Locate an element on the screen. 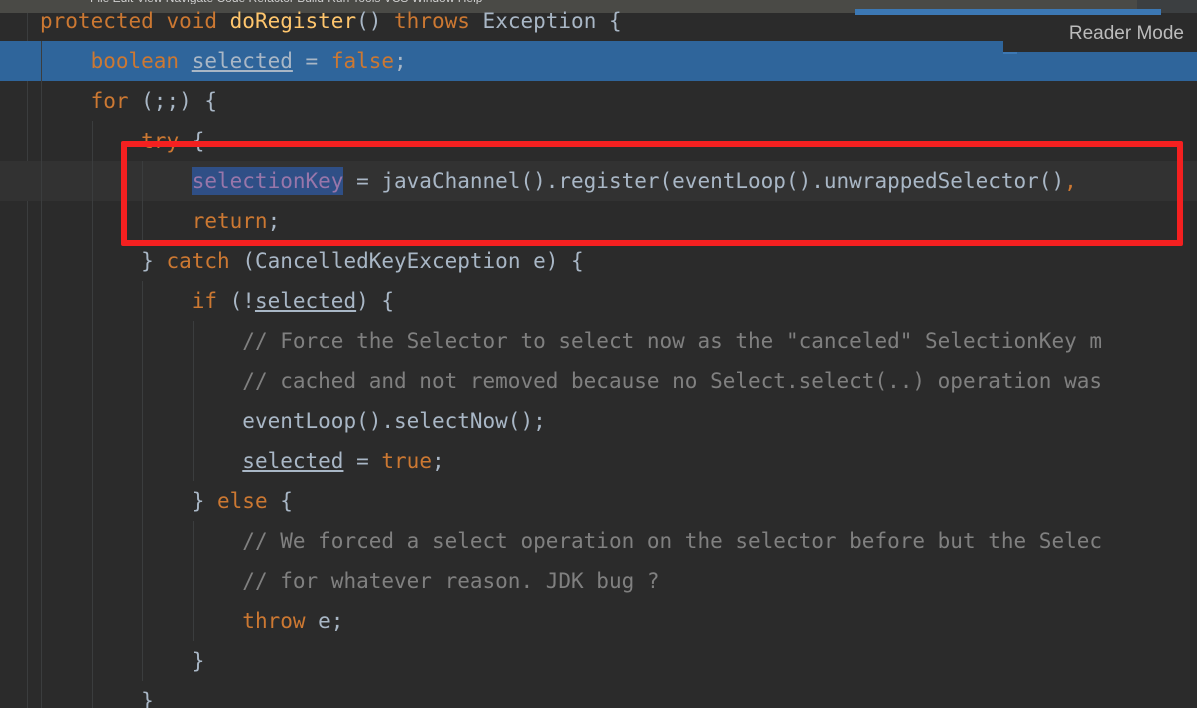 This screenshot has height=708, width=1197. code-token: throws is located at coordinates (438, 21).